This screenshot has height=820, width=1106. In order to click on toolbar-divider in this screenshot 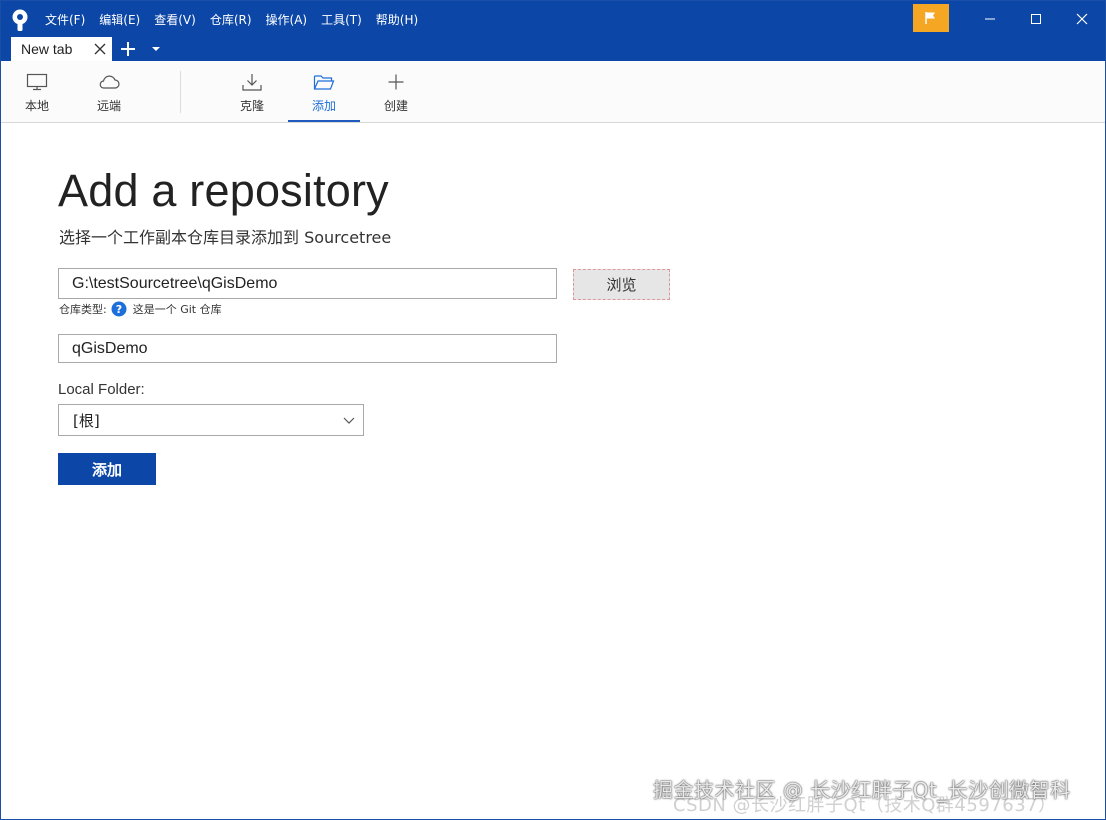, I will do `click(180, 92)`.